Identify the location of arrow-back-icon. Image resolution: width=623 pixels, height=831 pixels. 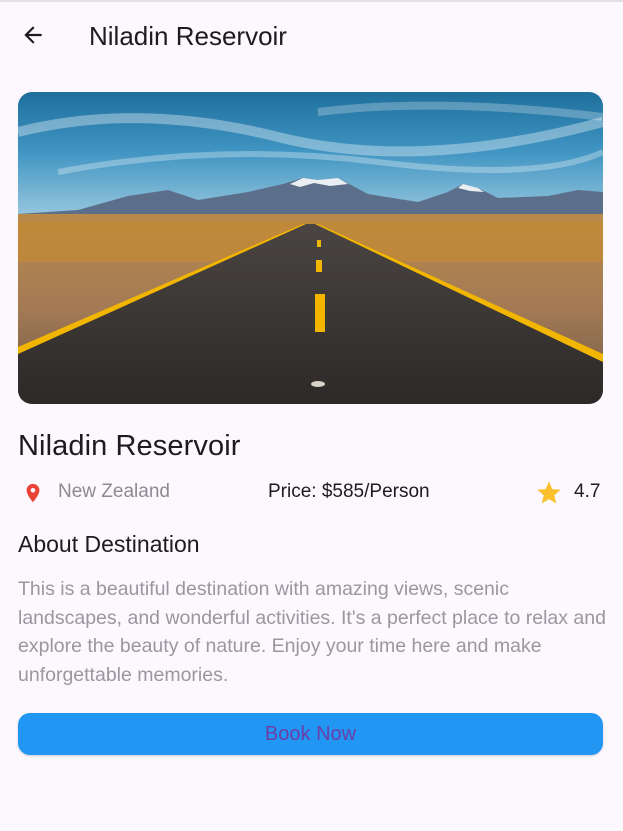
(33, 35).